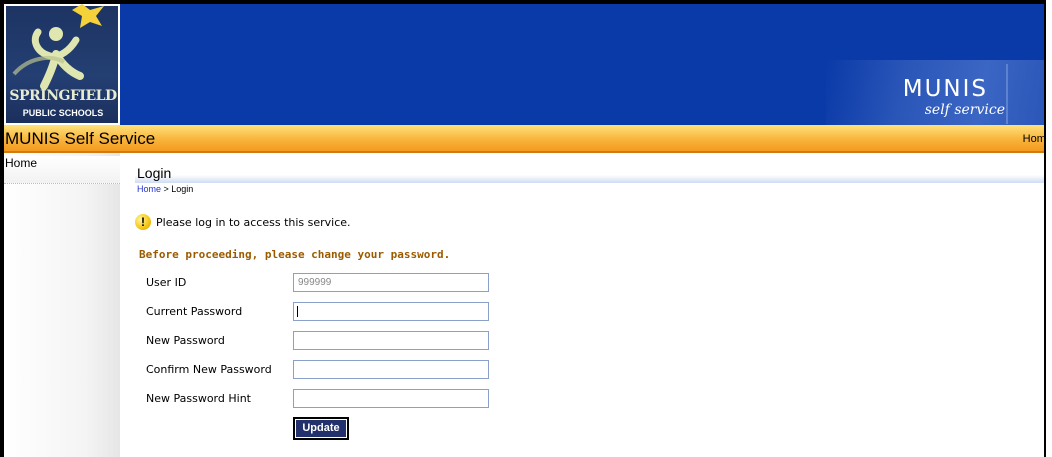 The width and height of the screenshot is (1052, 457). What do you see at coordinates (391, 282) in the screenshot?
I see `user-id-field: 999999` at bounding box center [391, 282].